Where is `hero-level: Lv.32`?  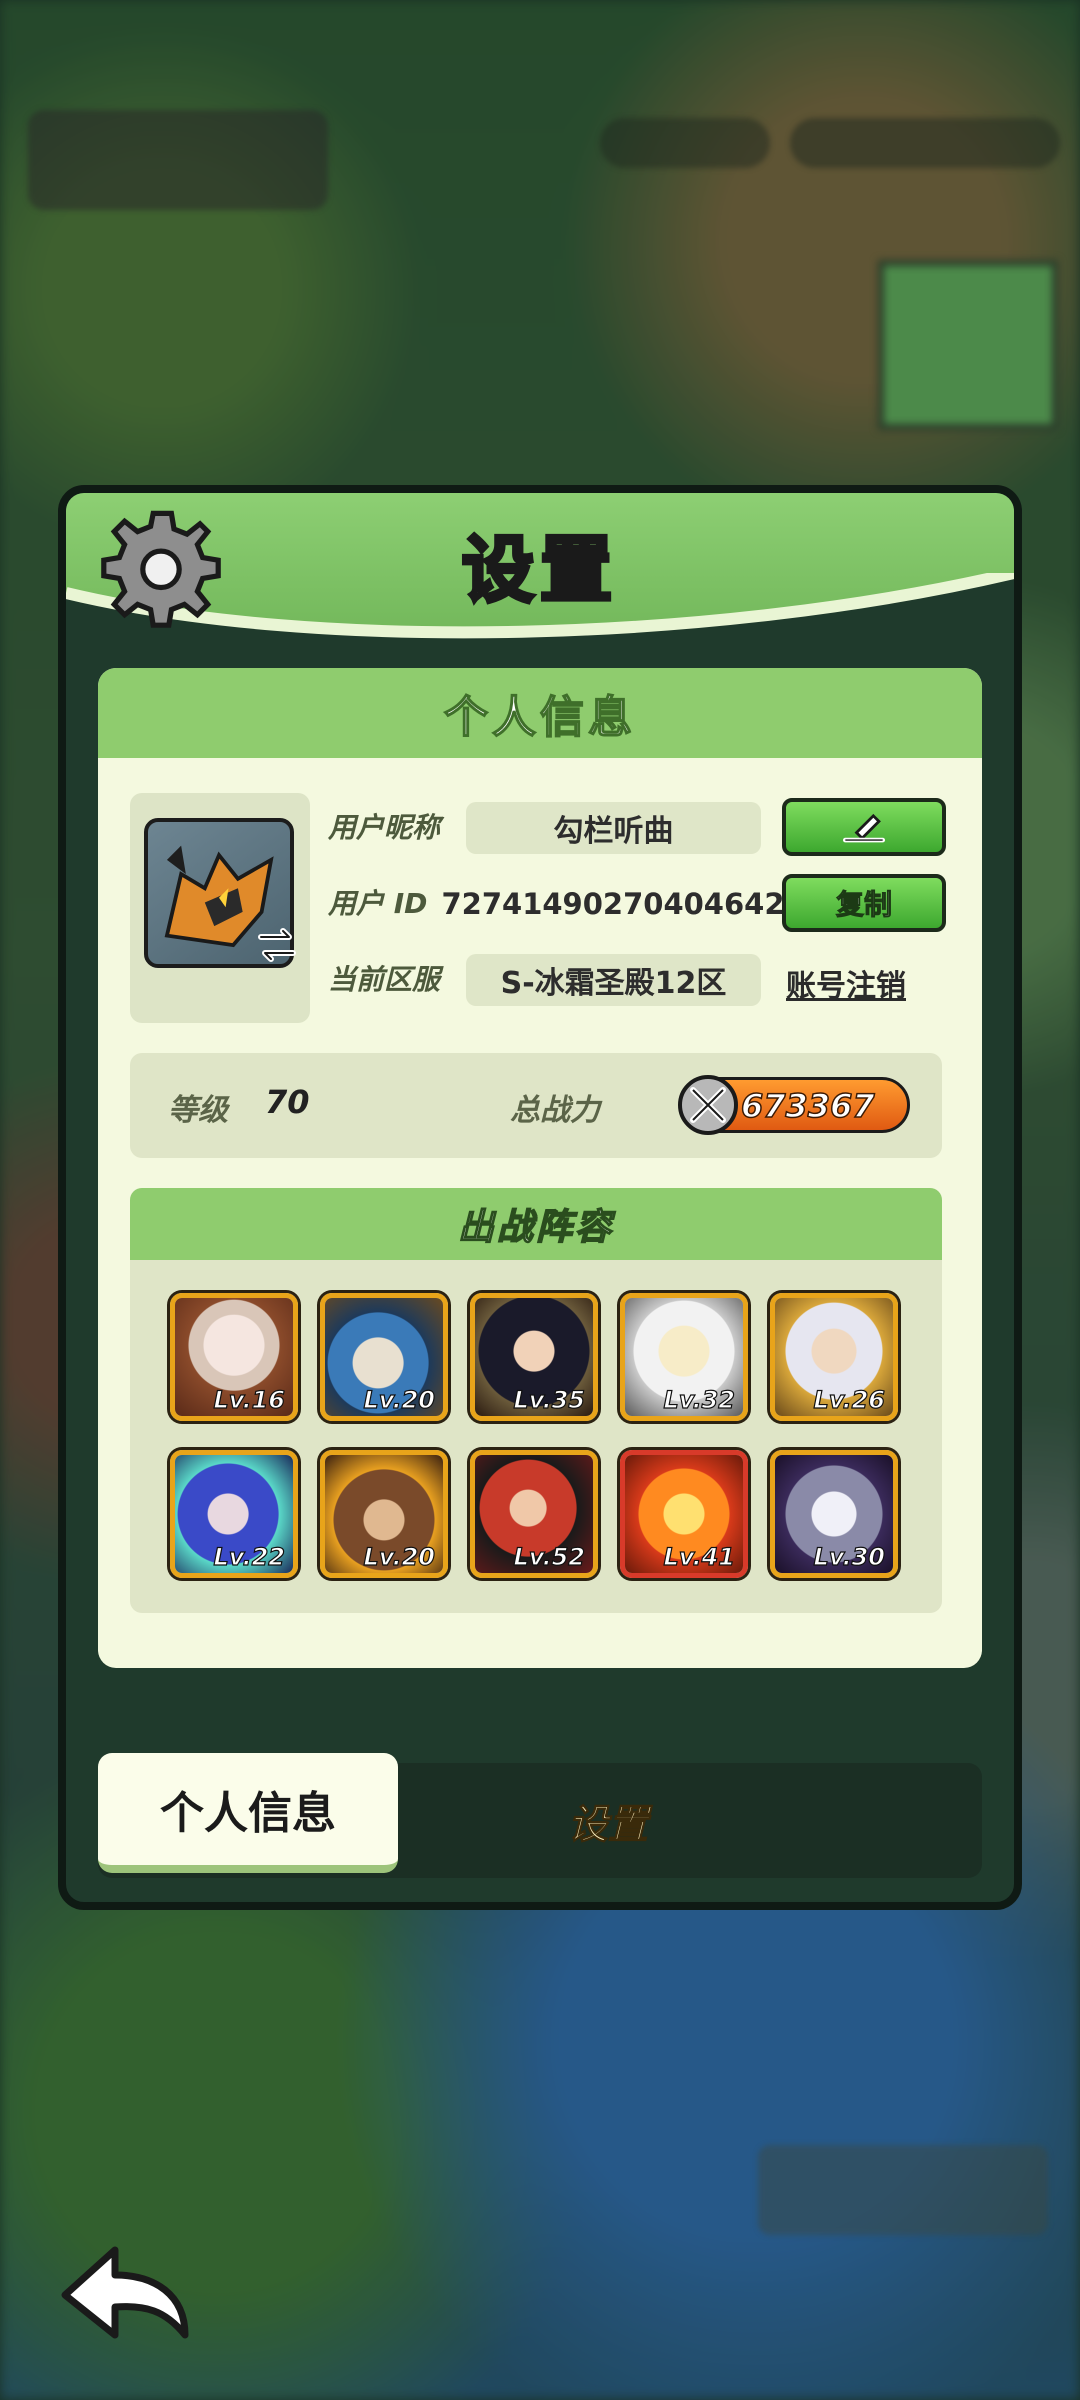 hero-level: Lv.32 is located at coordinates (699, 1399).